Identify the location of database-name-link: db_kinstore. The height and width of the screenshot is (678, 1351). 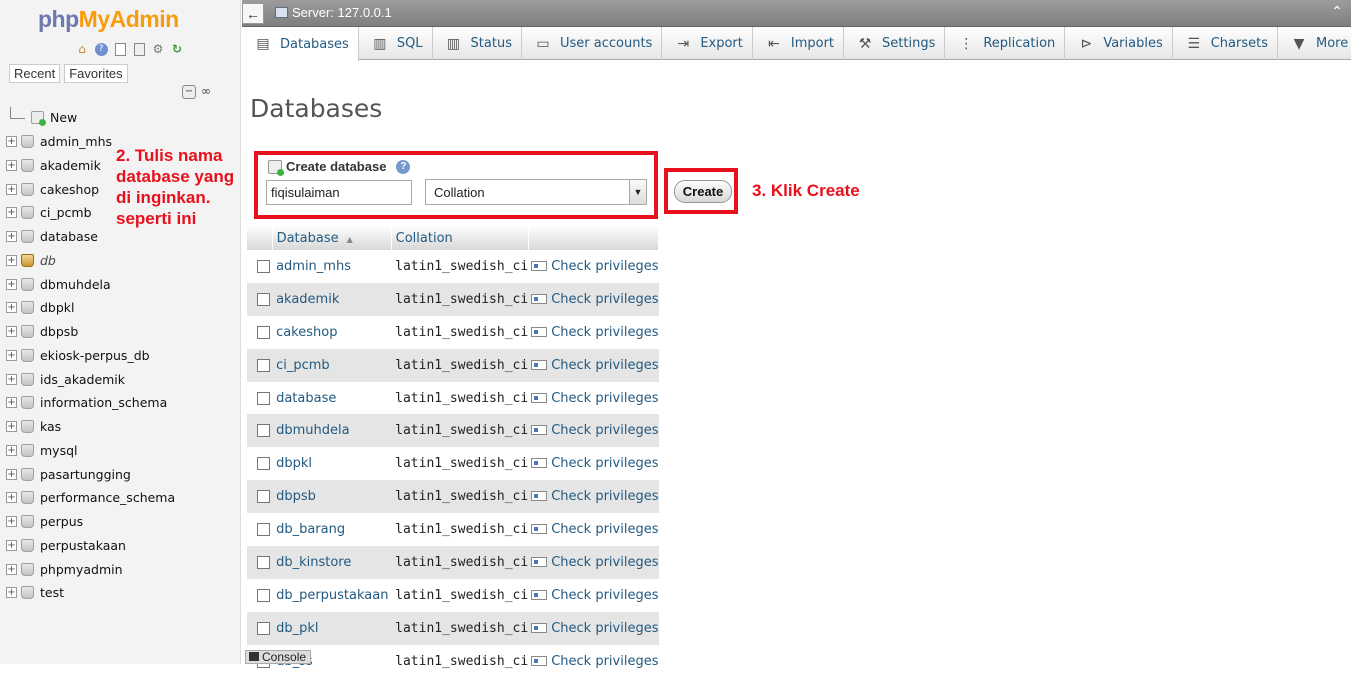
(332, 562).